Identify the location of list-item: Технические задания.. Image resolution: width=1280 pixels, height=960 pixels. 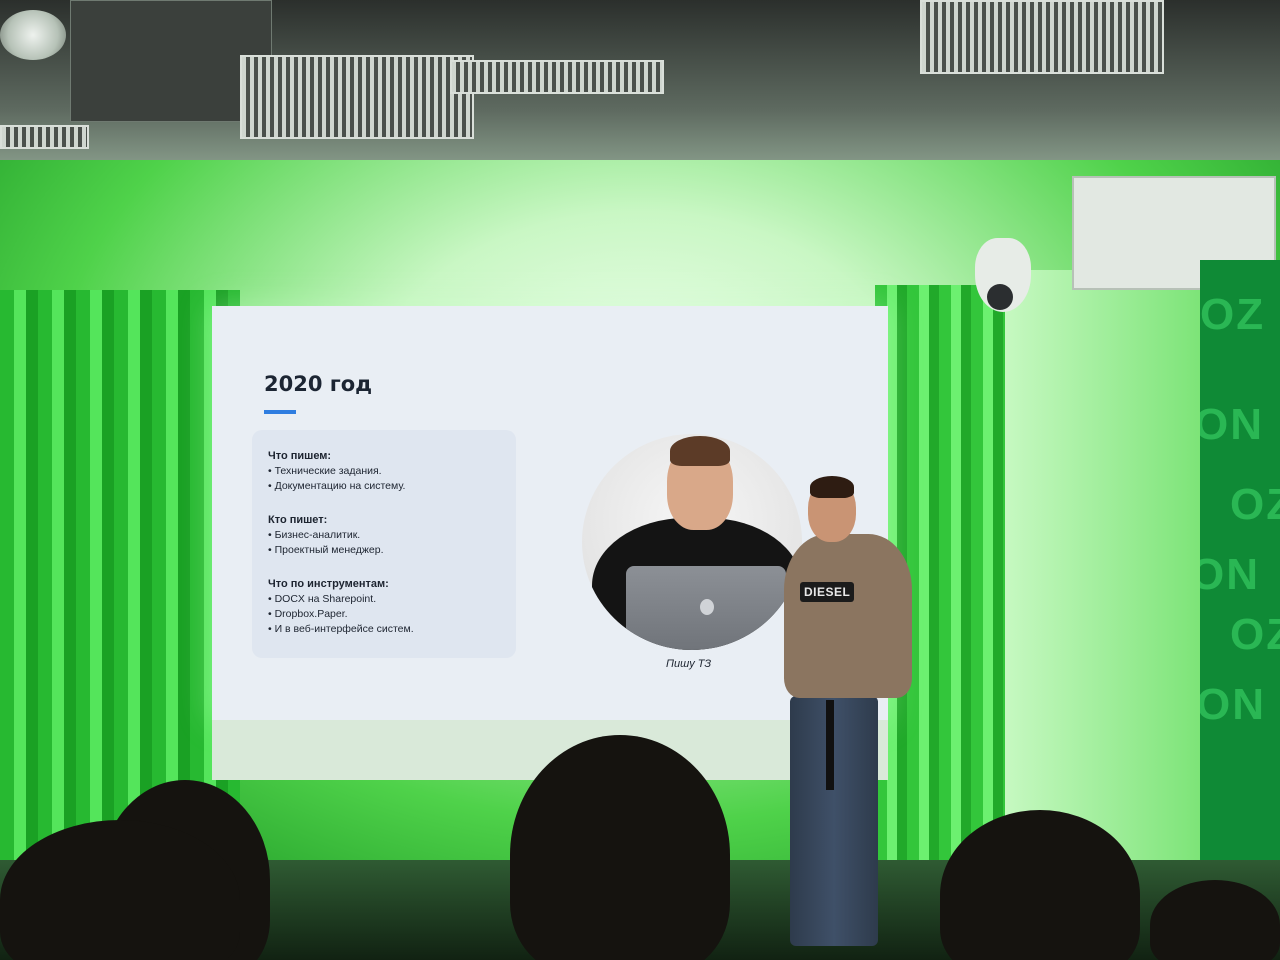
(336, 471).